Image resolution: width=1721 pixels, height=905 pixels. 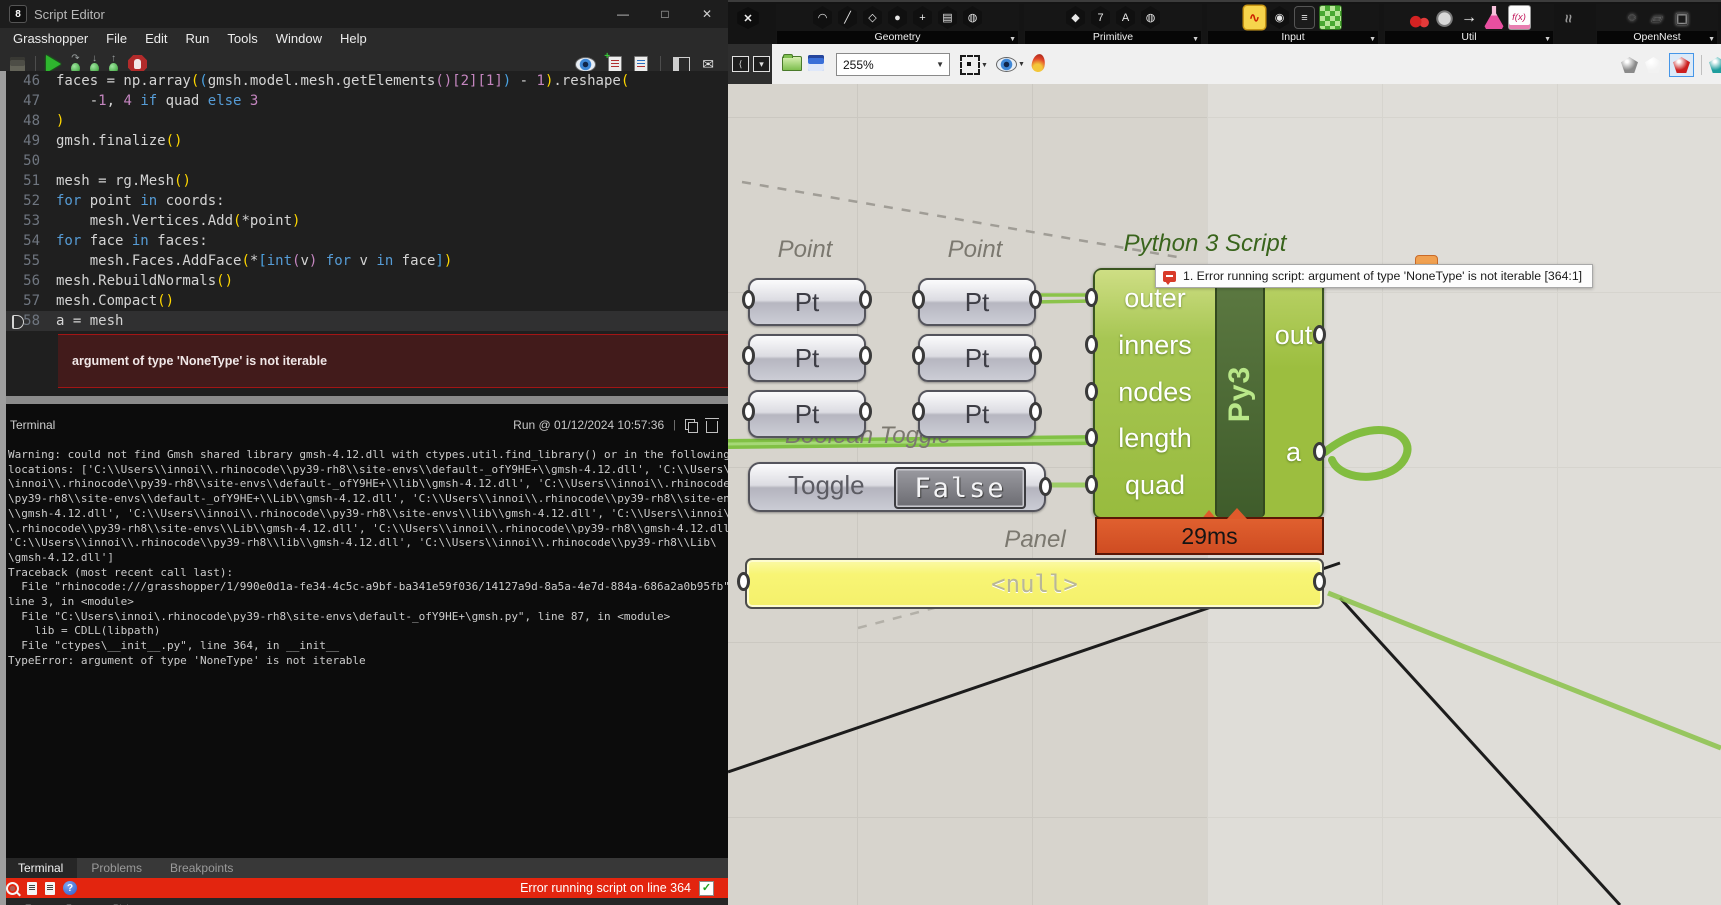 What do you see at coordinates (613, 62) in the screenshot?
I see `new-script-icon` at bounding box center [613, 62].